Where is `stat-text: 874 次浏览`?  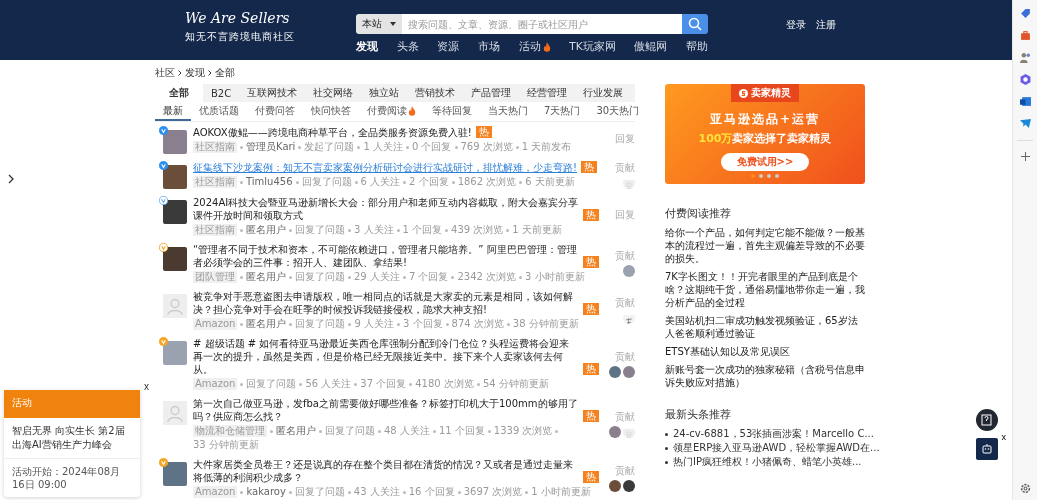 stat-text: 874 次浏览 is located at coordinates (477, 324).